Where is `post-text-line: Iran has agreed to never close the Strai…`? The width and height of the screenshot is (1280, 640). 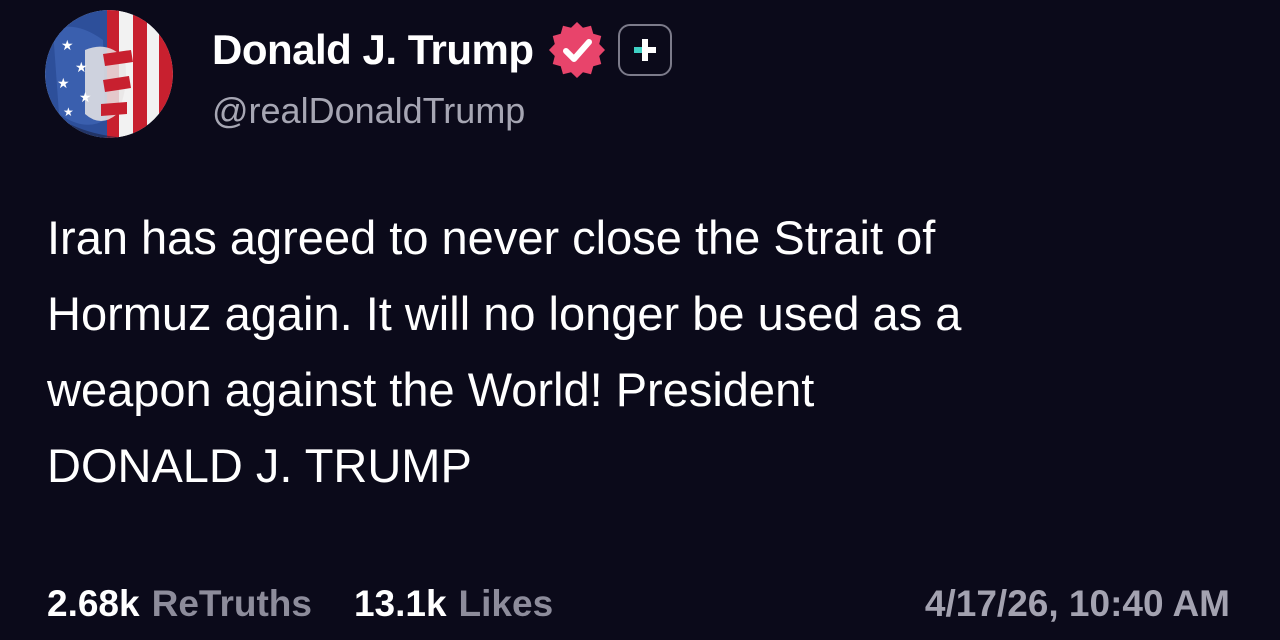 post-text-line: Iran has agreed to never close the Strai… is located at coordinates (491, 237).